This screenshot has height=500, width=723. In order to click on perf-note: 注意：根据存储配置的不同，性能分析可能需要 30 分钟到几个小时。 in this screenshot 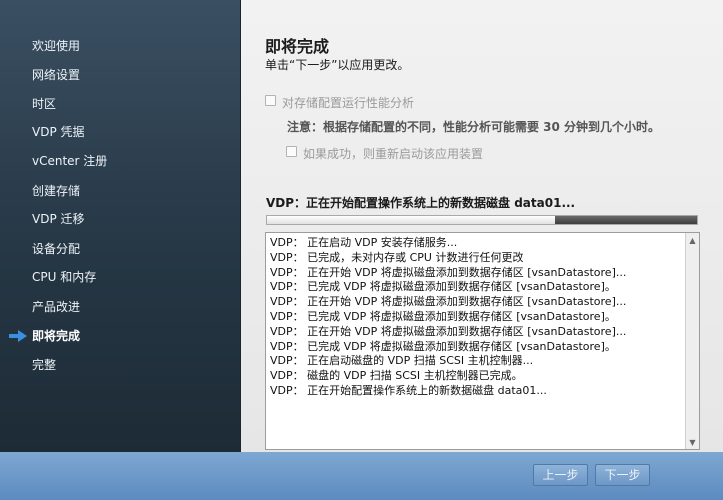, I will do `click(474, 127)`.